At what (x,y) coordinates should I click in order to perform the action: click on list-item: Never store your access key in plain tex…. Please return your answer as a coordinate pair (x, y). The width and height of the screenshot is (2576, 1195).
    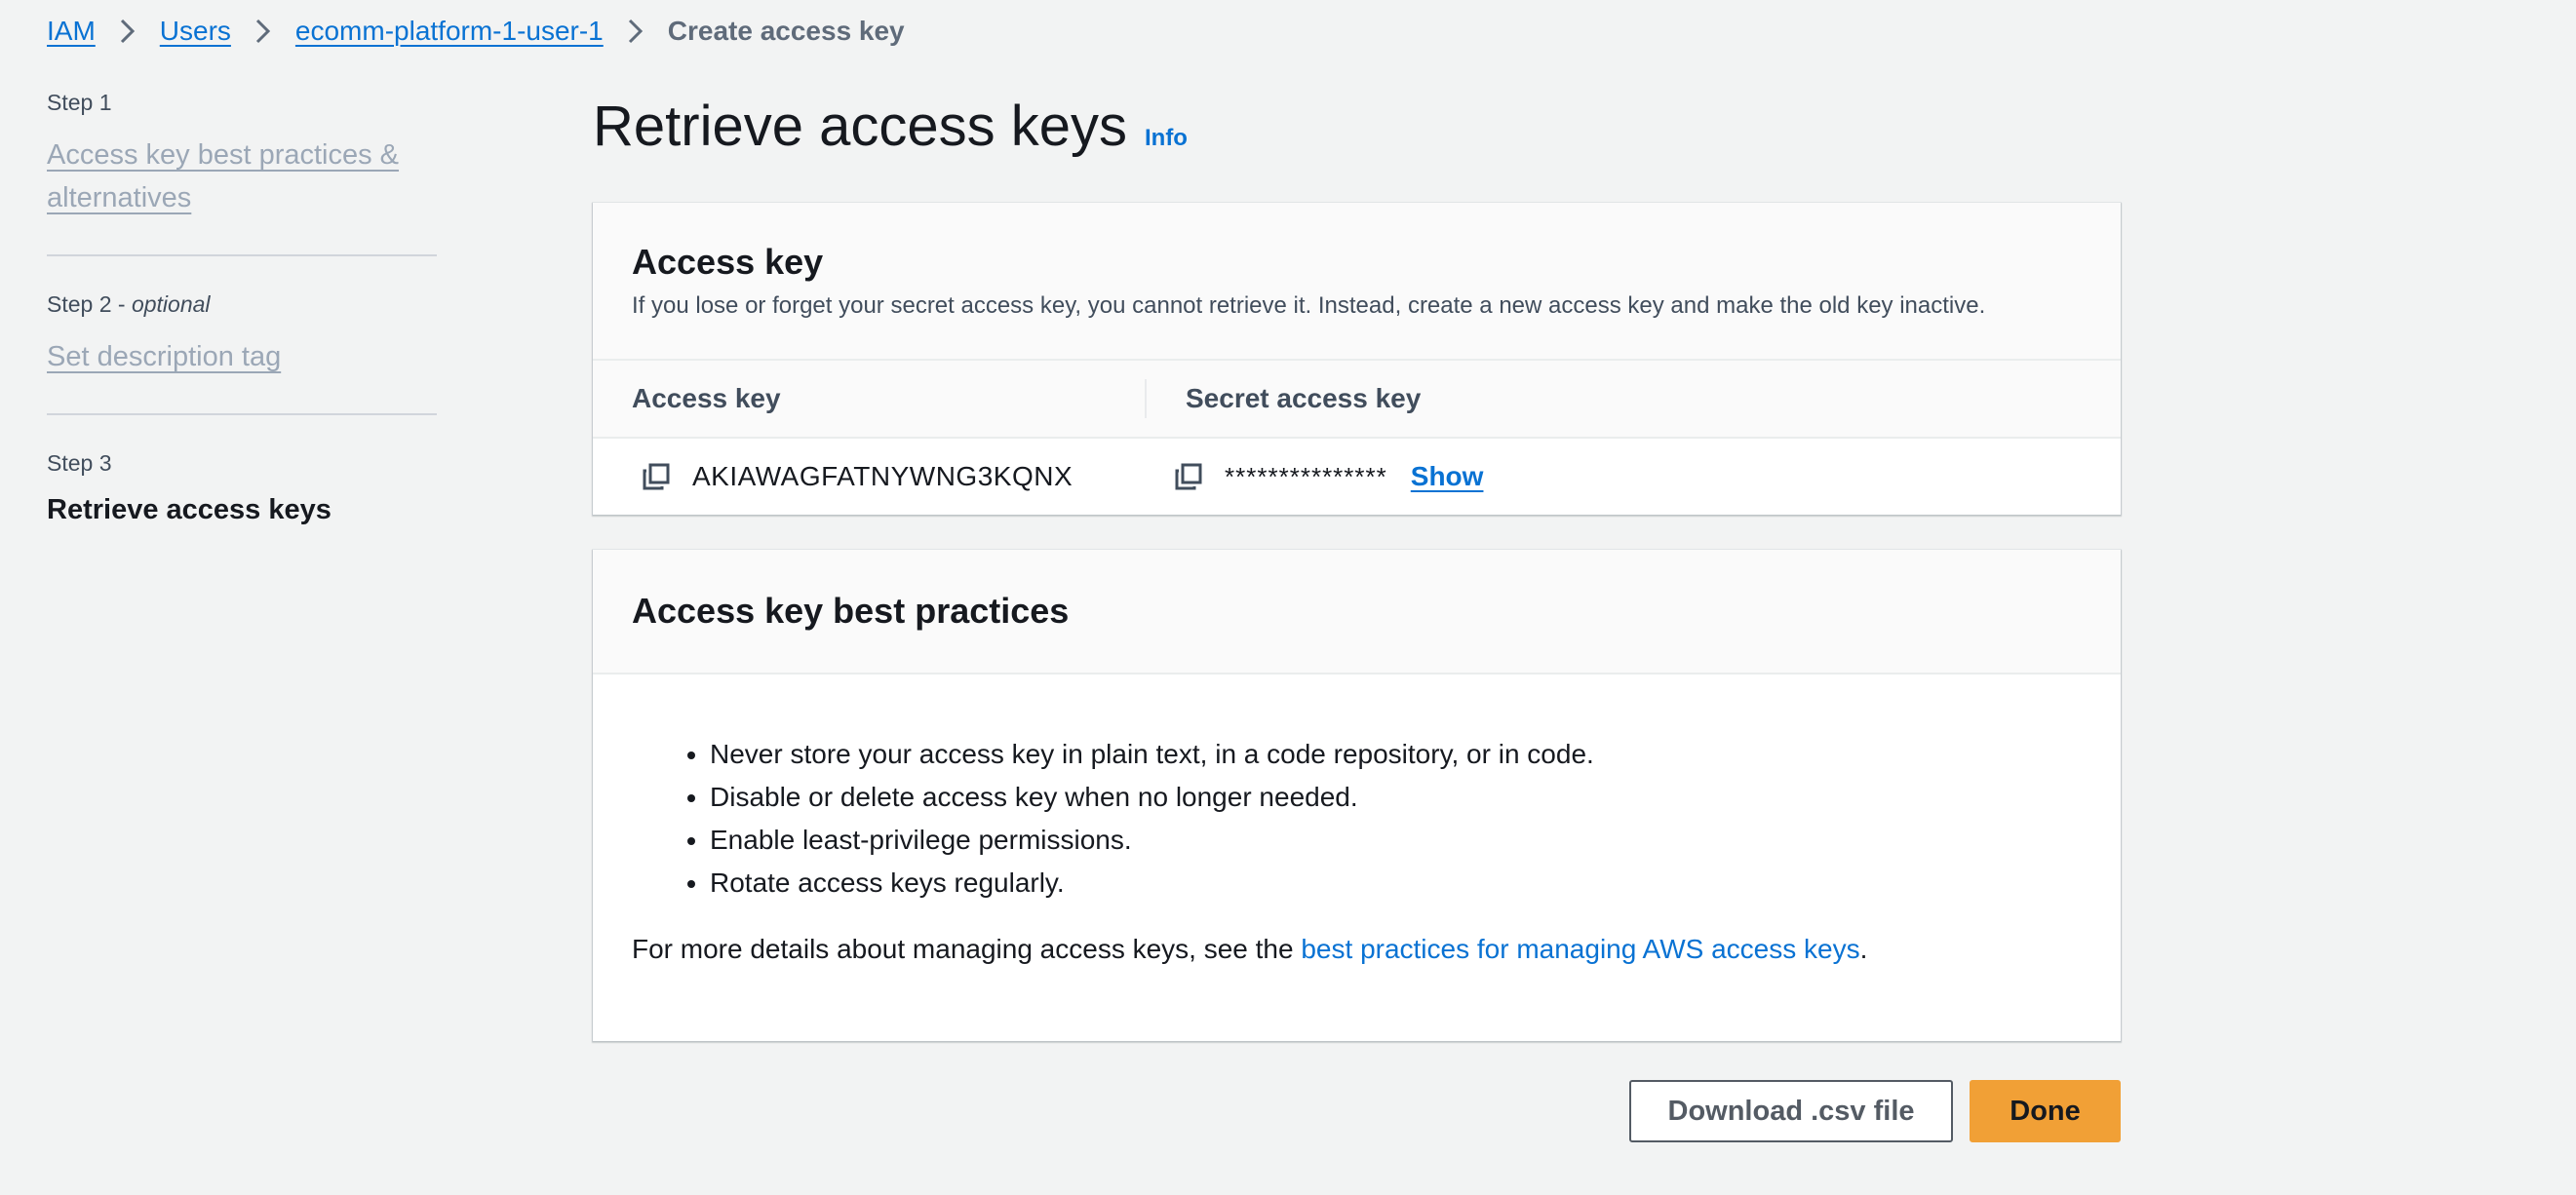
    Looking at the image, I should click on (1396, 754).